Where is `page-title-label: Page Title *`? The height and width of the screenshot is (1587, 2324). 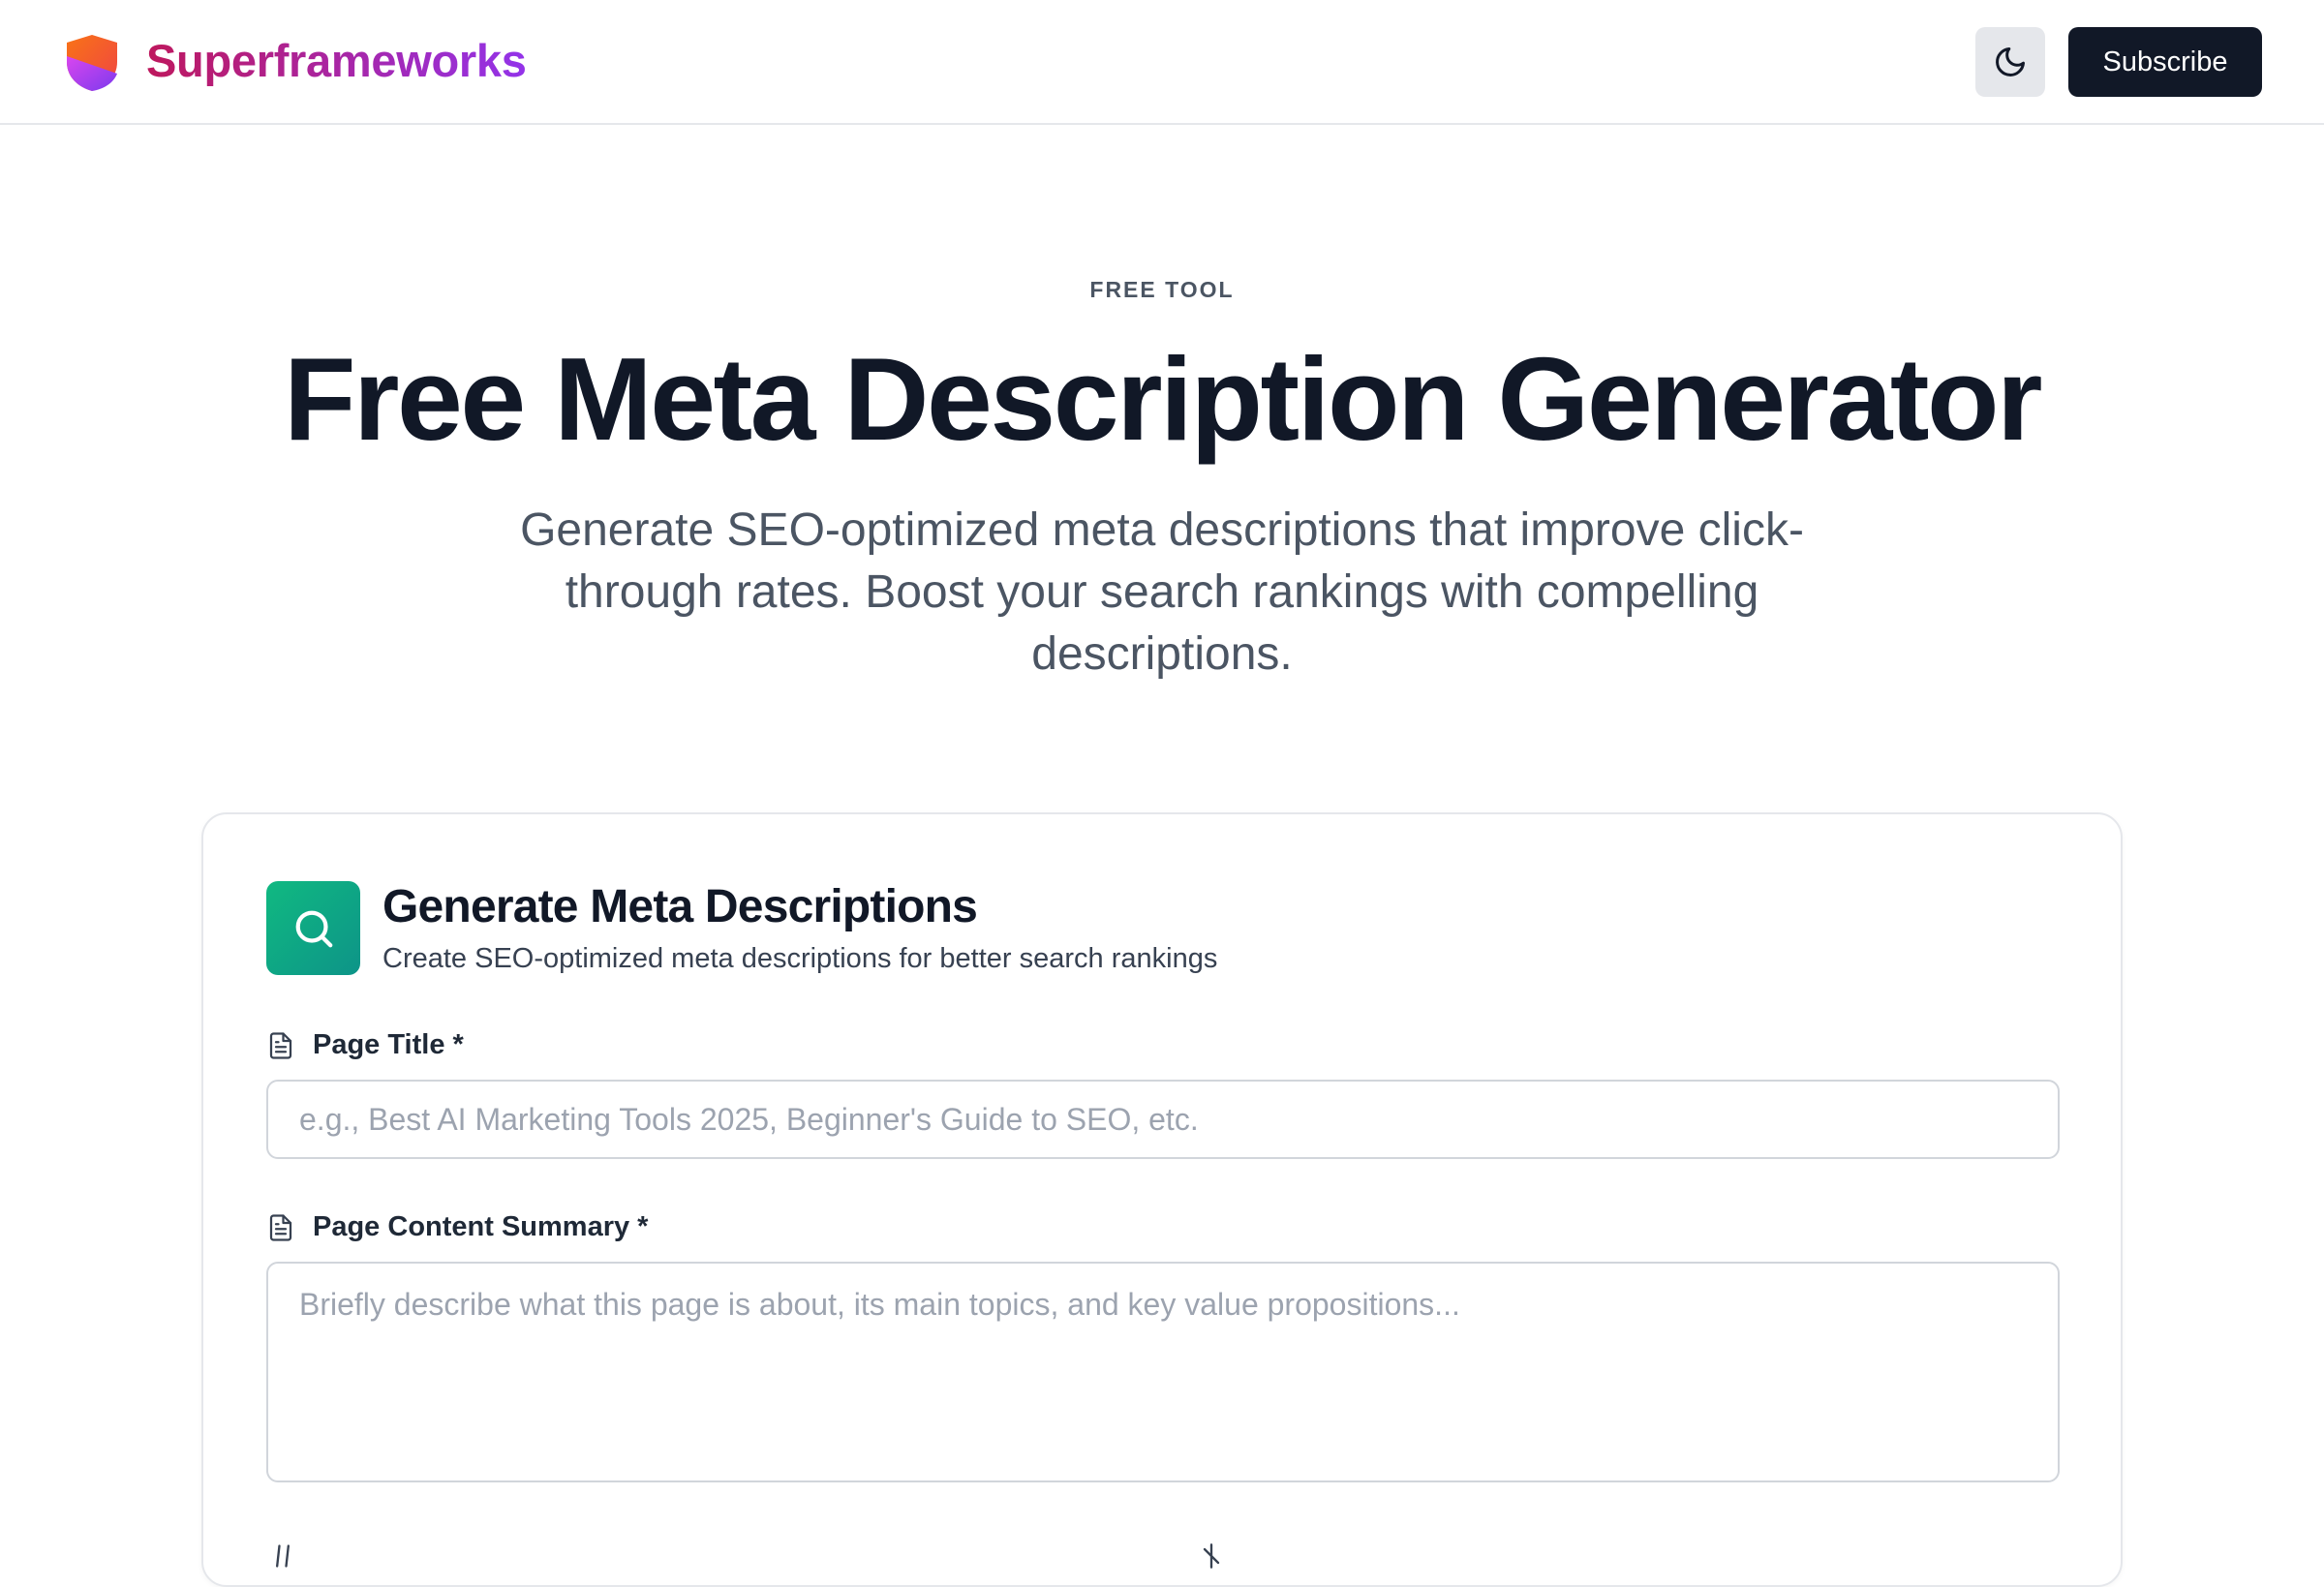 page-title-label: Page Title * is located at coordinates (365, 1045).